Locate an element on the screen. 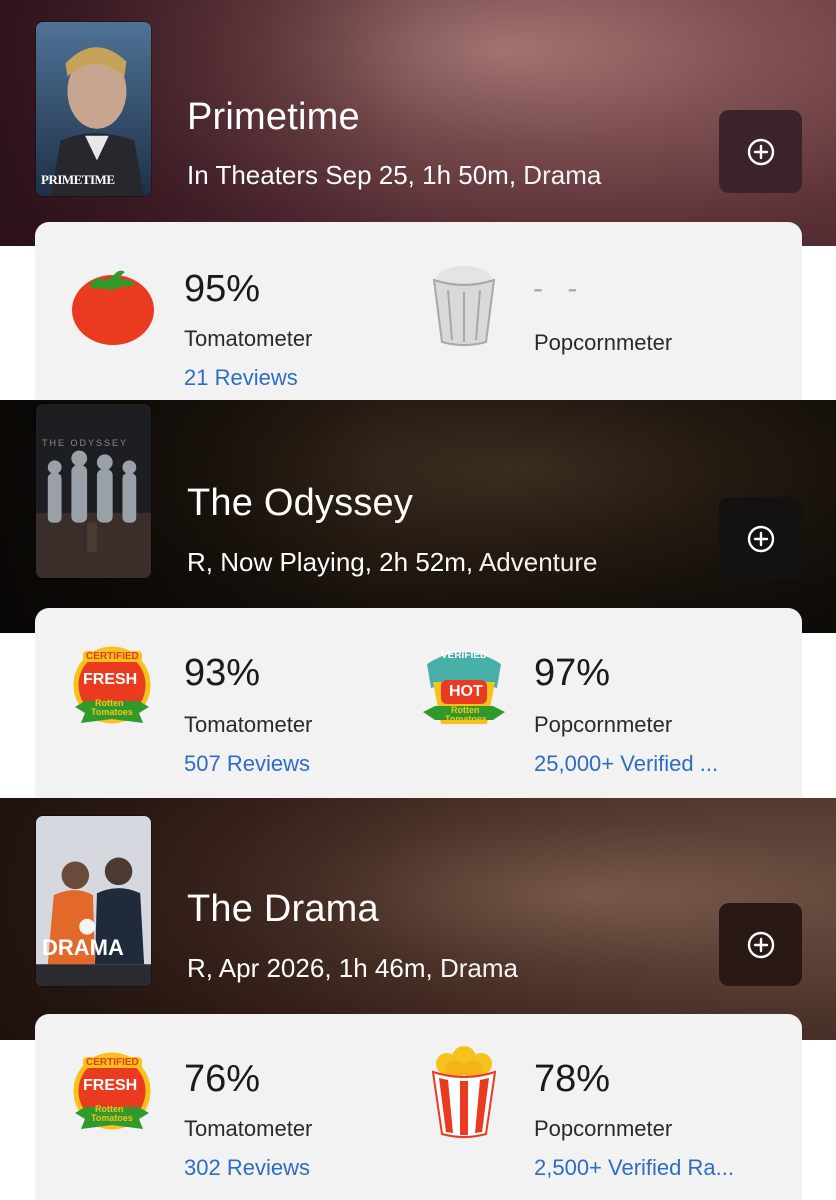 This screenshot has height=1200, width=836. tomatometer-score: 76% is located at coordinates (222, 1079).